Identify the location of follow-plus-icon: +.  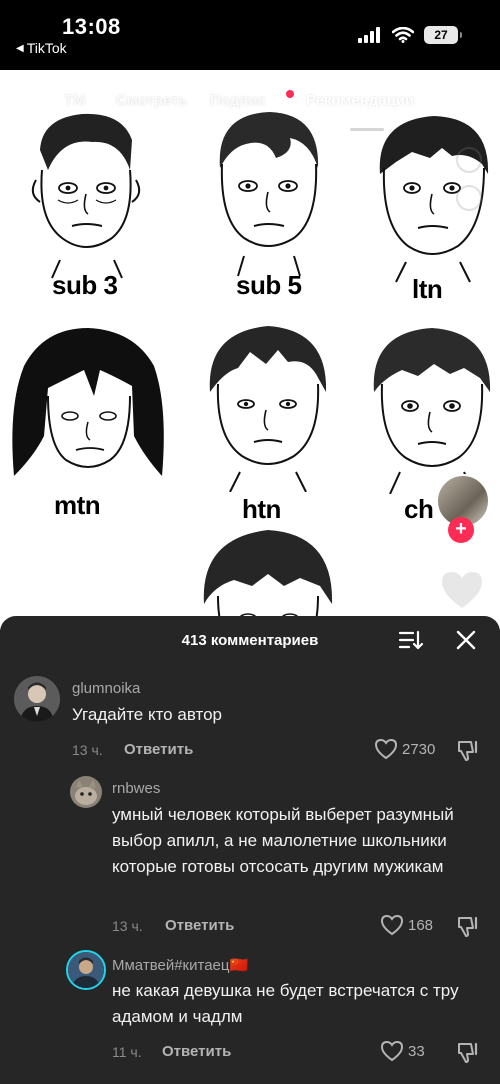
(461, 530).